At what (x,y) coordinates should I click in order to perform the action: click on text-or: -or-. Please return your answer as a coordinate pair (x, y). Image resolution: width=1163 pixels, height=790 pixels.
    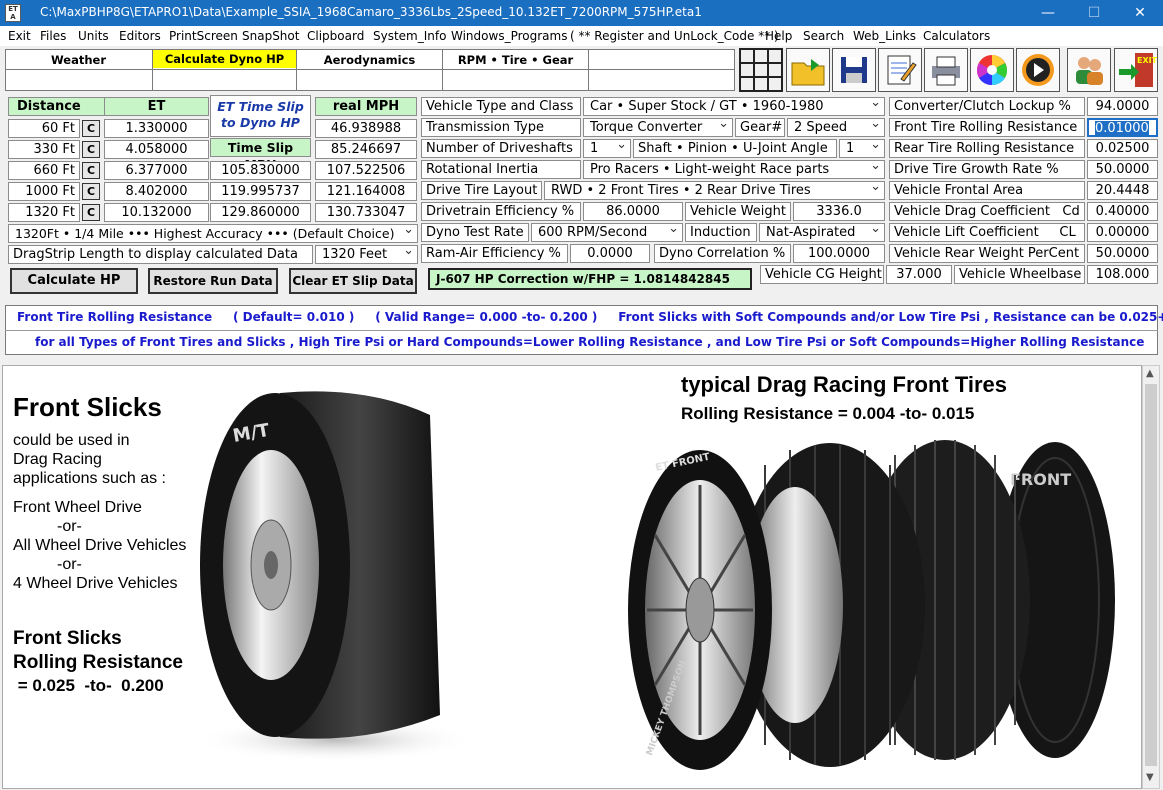
    Looking at the image, I should click on (69, 564).